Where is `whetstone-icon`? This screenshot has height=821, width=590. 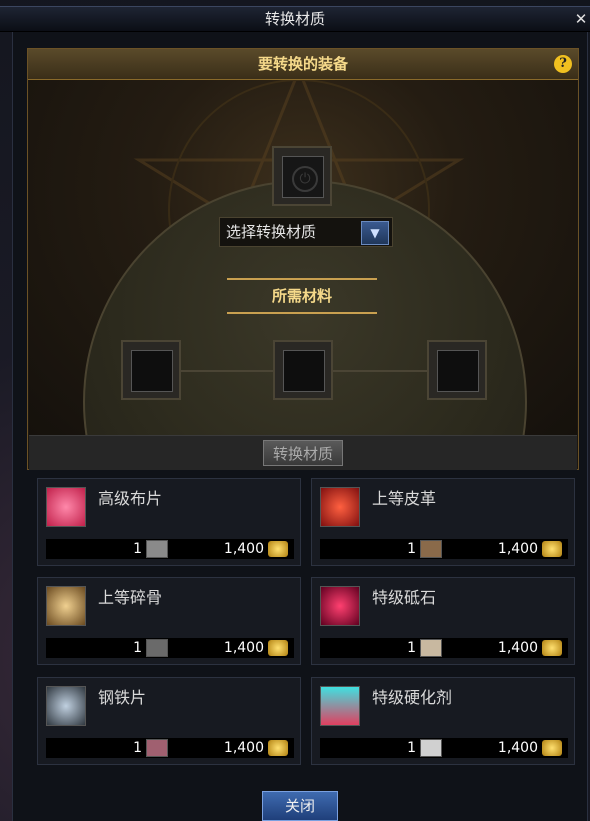
whetstone-icon is located at coordinates (340, 606).